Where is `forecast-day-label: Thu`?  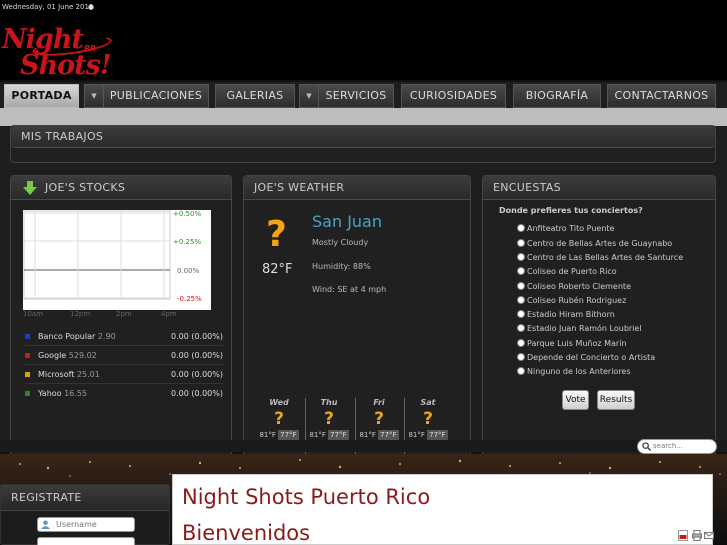
forecast-day-label: Thu is located at coordinates (329, 402).